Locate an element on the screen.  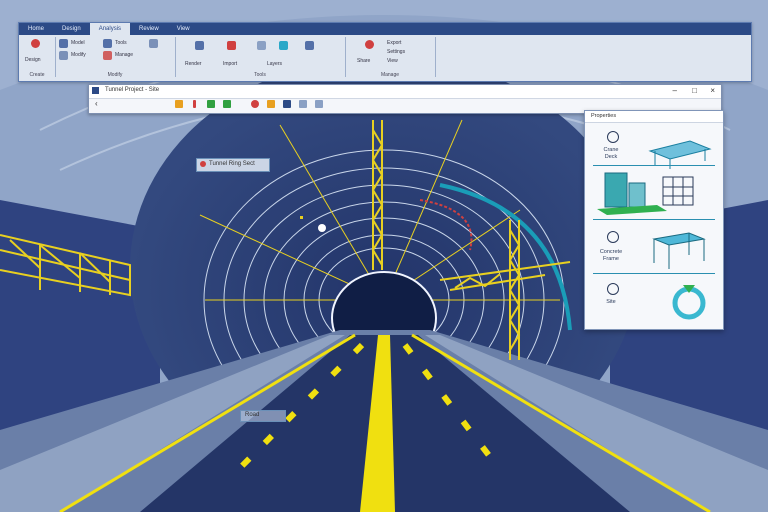
card-label: Concrete Frame is located at coordinates (611, 255).